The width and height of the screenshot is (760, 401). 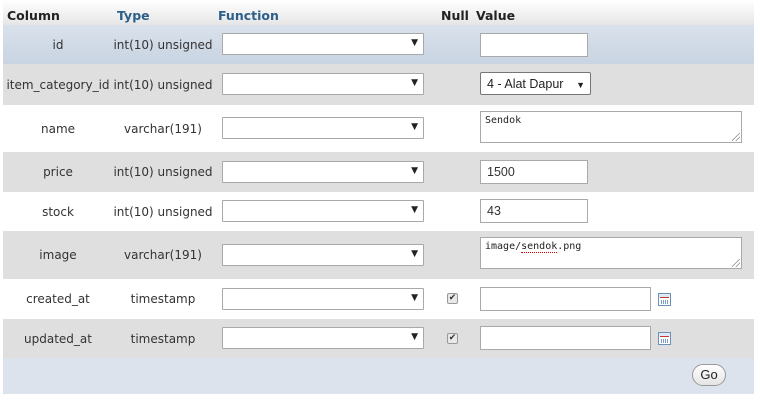 I want to click on value-text-prefix: image/, so click(x=503, y=246).